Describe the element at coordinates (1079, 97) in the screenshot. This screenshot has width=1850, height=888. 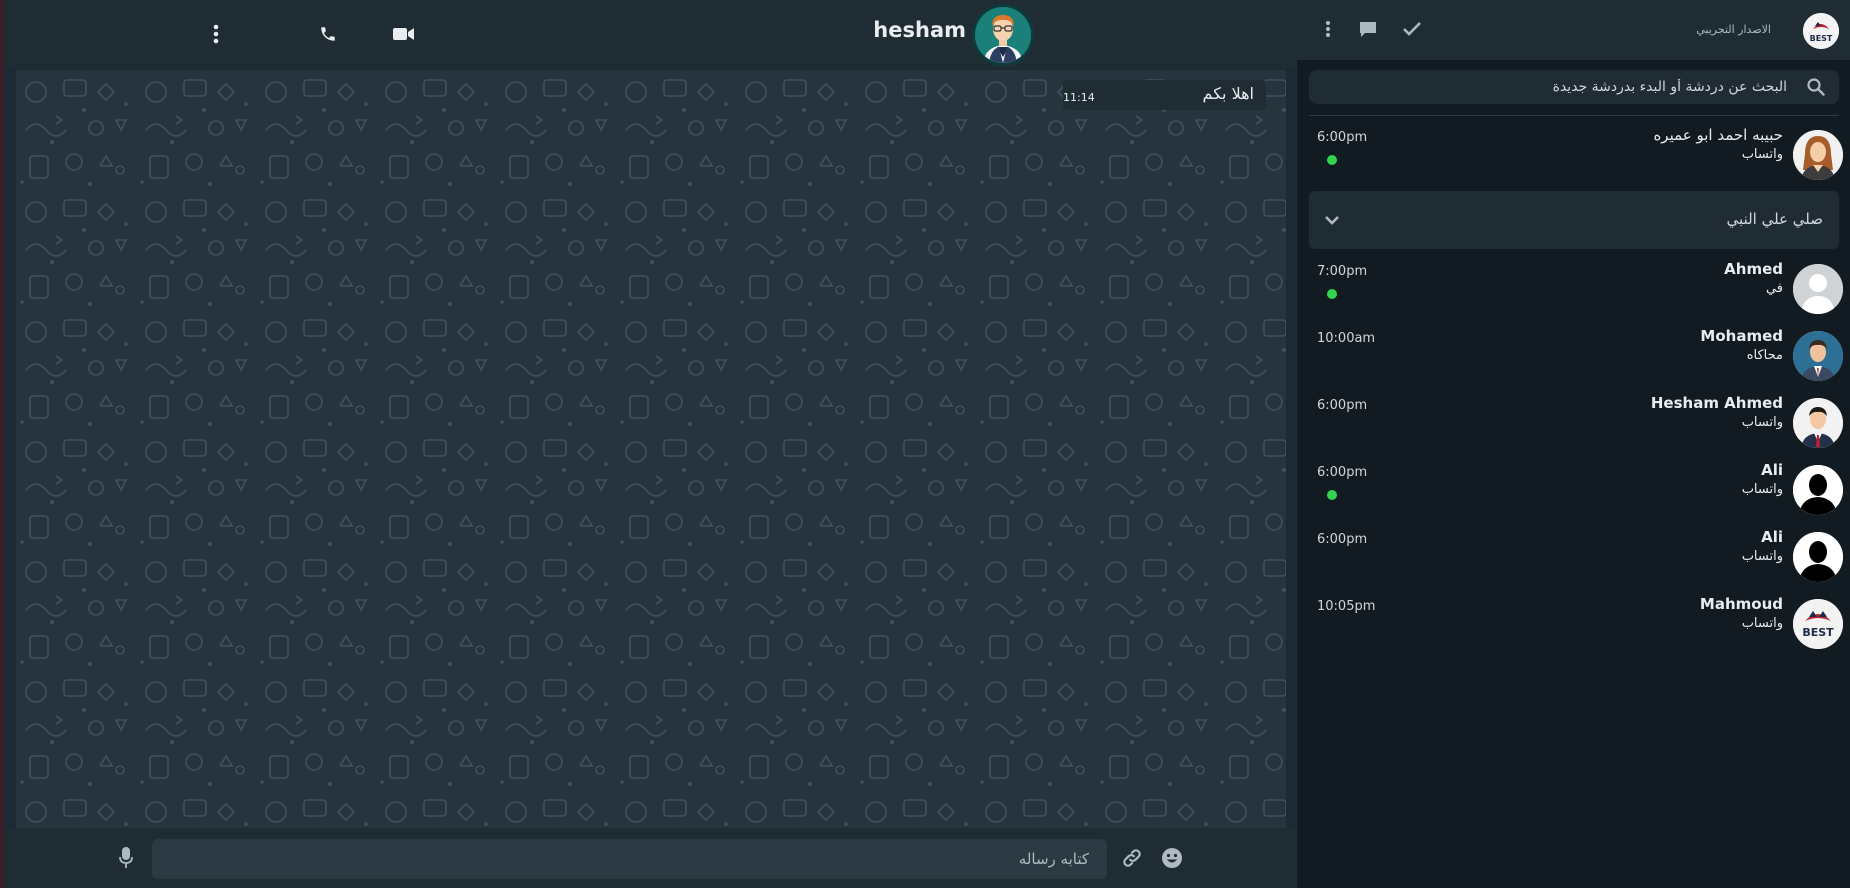
I see `message-time: 11:14` at that location.